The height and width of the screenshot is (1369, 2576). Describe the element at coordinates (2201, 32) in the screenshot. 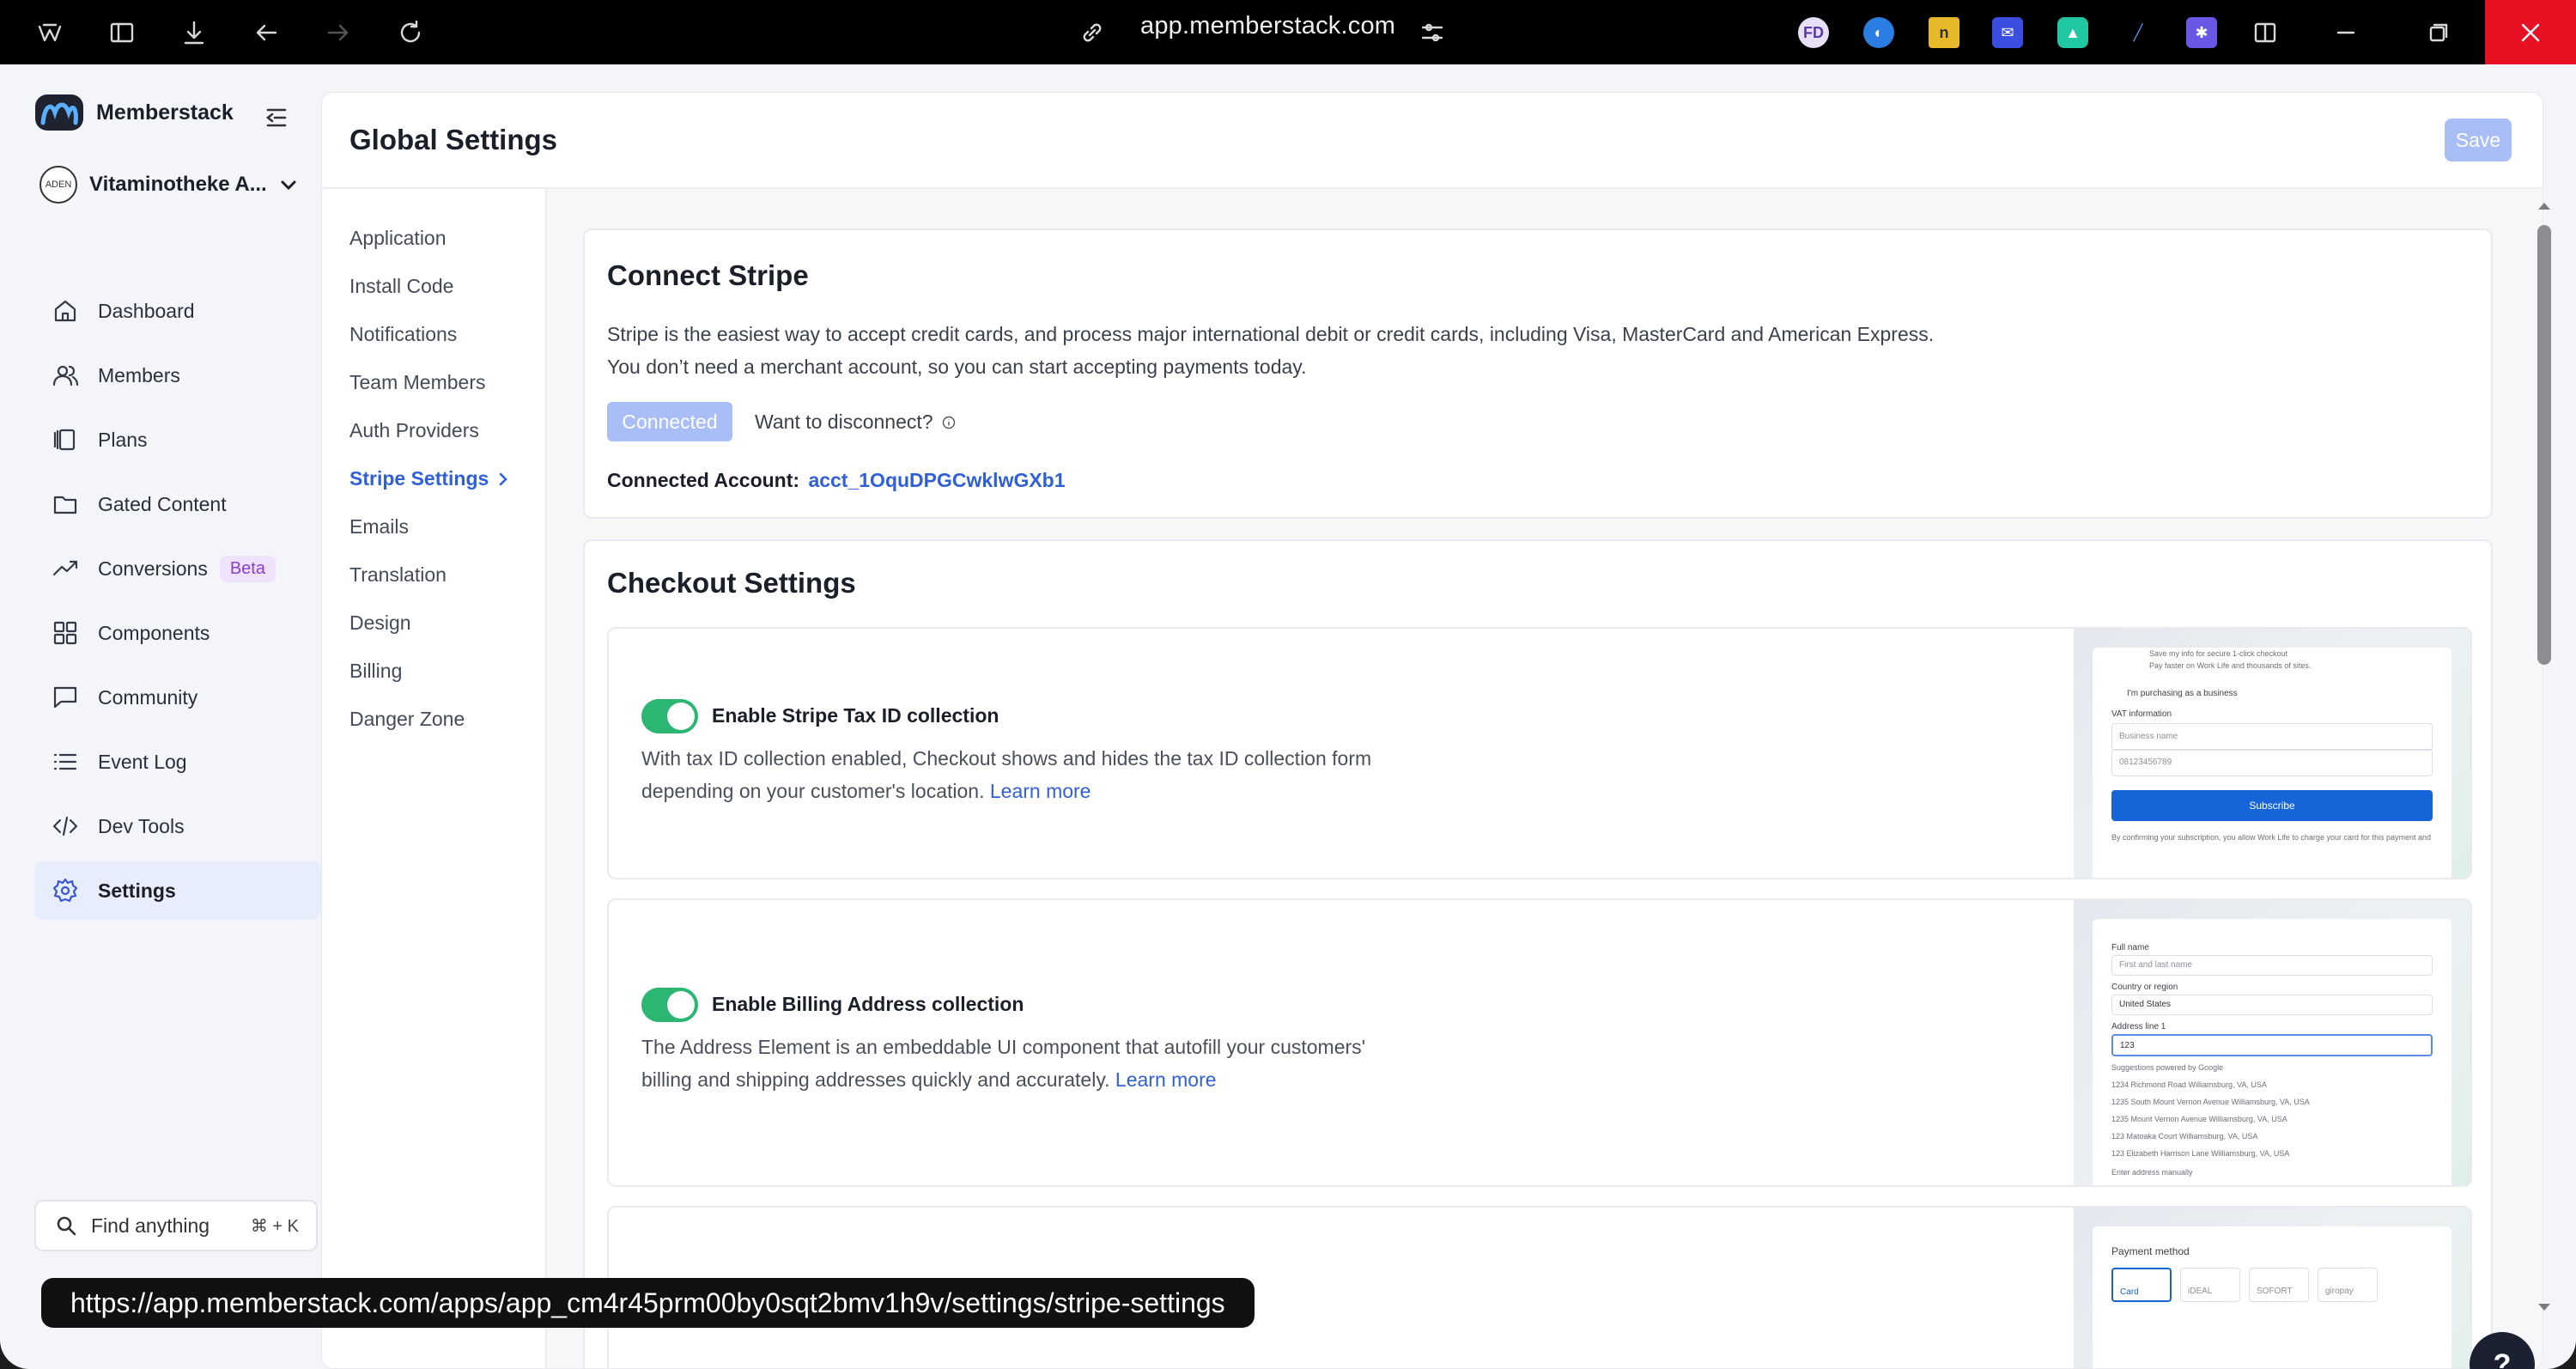

I see `extension-star-icon: ✱` at that location.